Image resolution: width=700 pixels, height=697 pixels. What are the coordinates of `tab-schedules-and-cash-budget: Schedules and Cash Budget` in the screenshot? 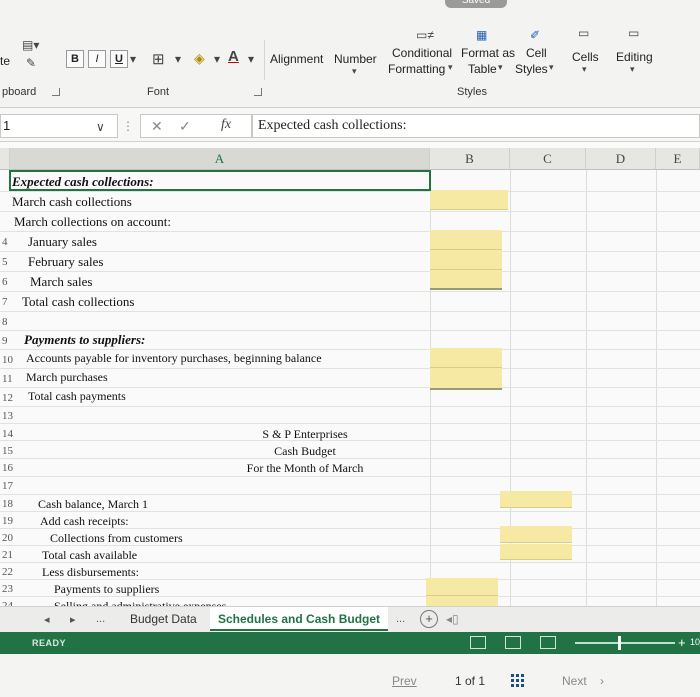 It's located at (299, 619).